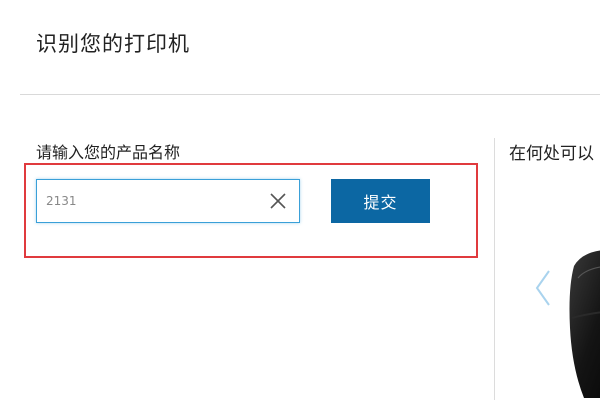  What do you see at coordinates (168, 201) in the screenshot?
I see `product-name-input` at bounding box center [168, 201].